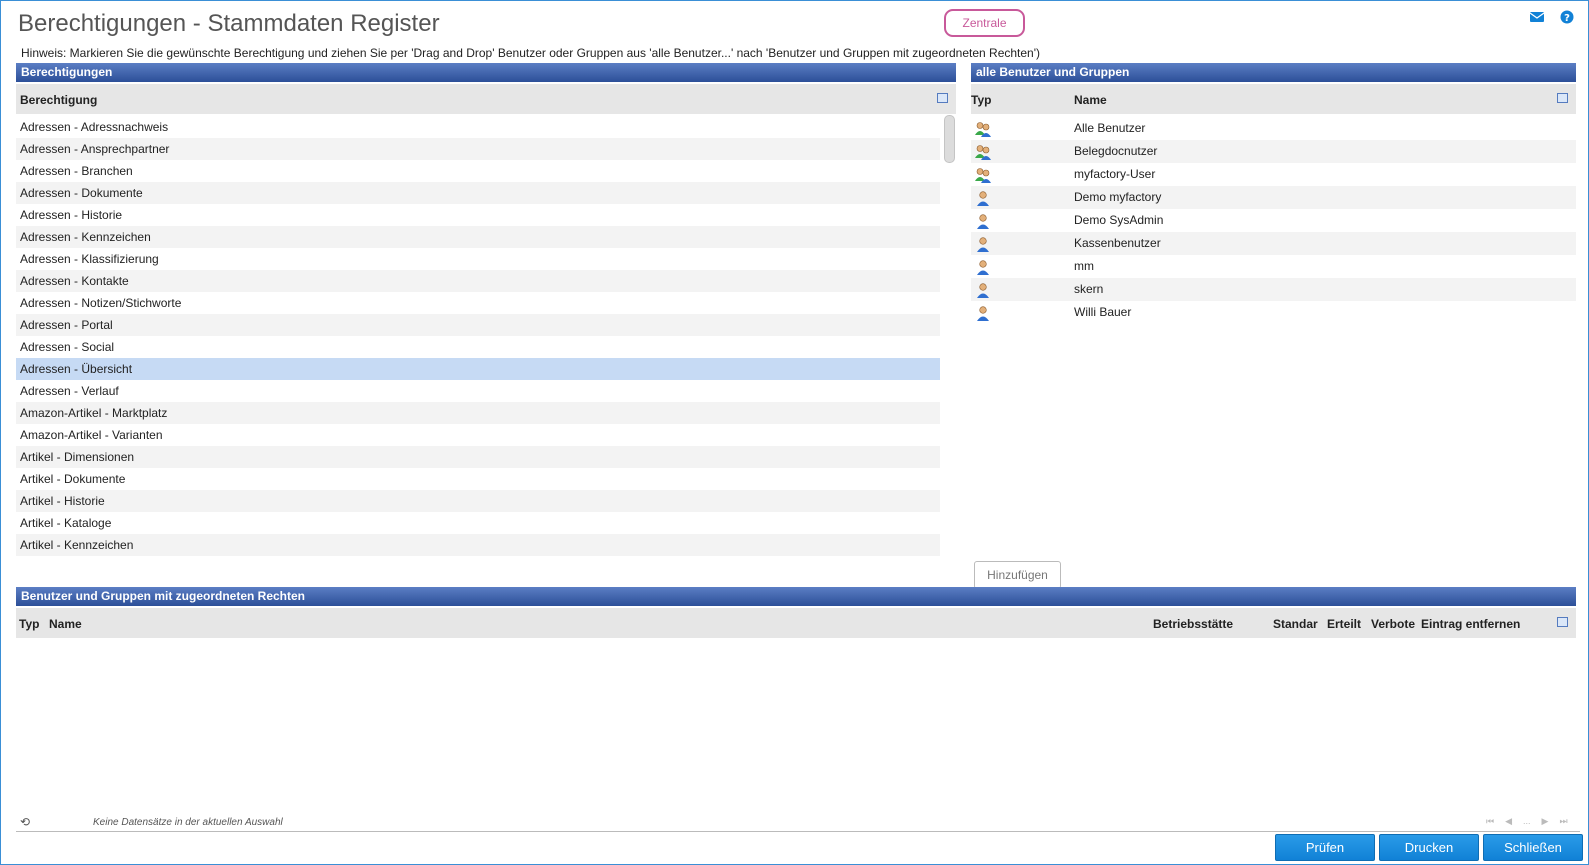  Describe the element at coordinates (478, 193) in the screenshot. I see `permission-item: Adressen - Dokumente` at that location.